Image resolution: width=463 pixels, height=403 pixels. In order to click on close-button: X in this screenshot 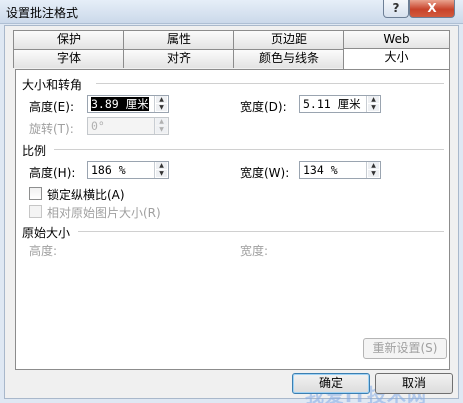, I will do `click(432, 9)`.